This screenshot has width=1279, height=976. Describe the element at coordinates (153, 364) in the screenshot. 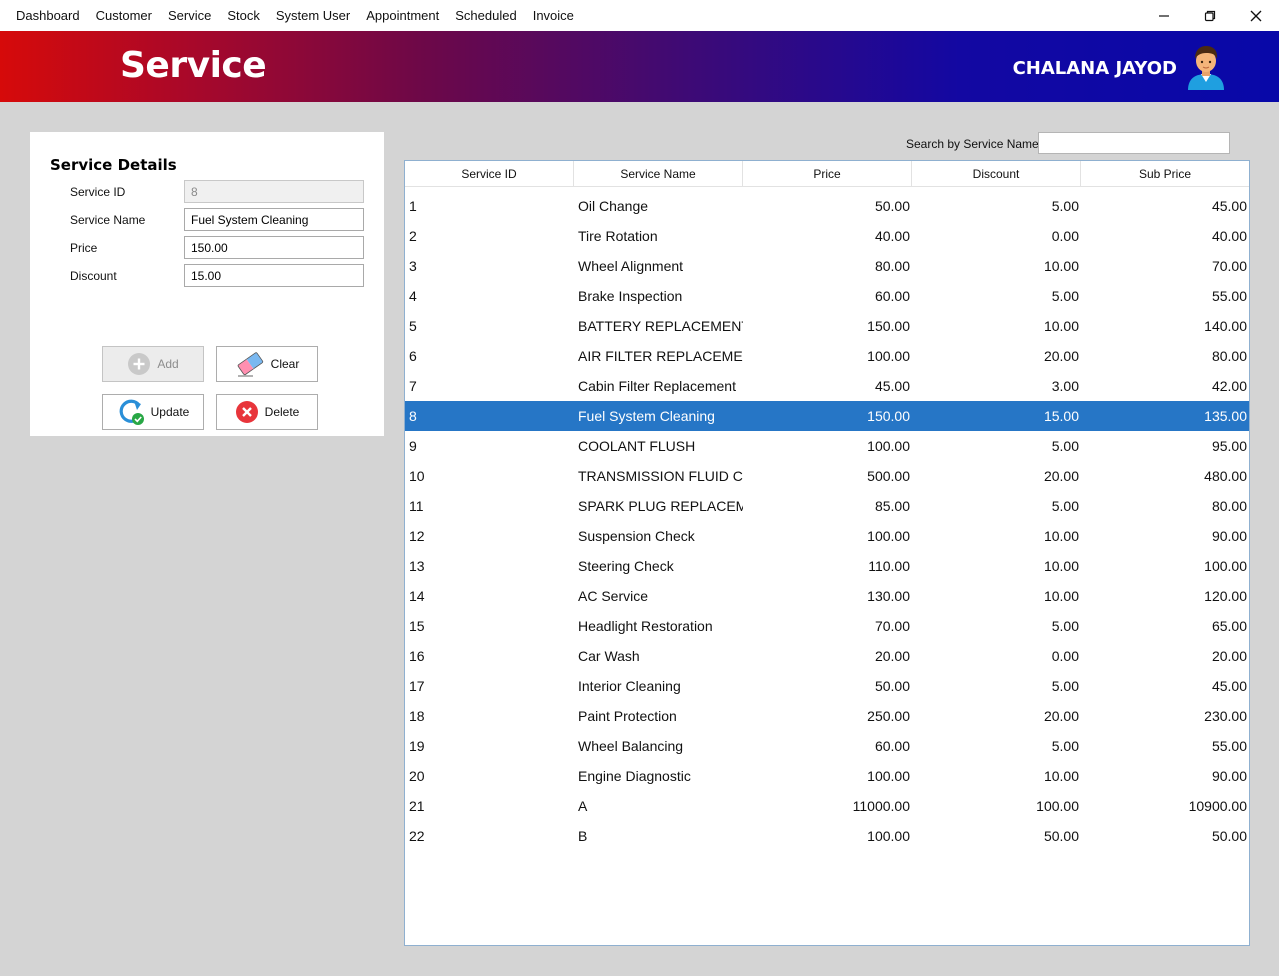

I see `add-button: Add` at that location.